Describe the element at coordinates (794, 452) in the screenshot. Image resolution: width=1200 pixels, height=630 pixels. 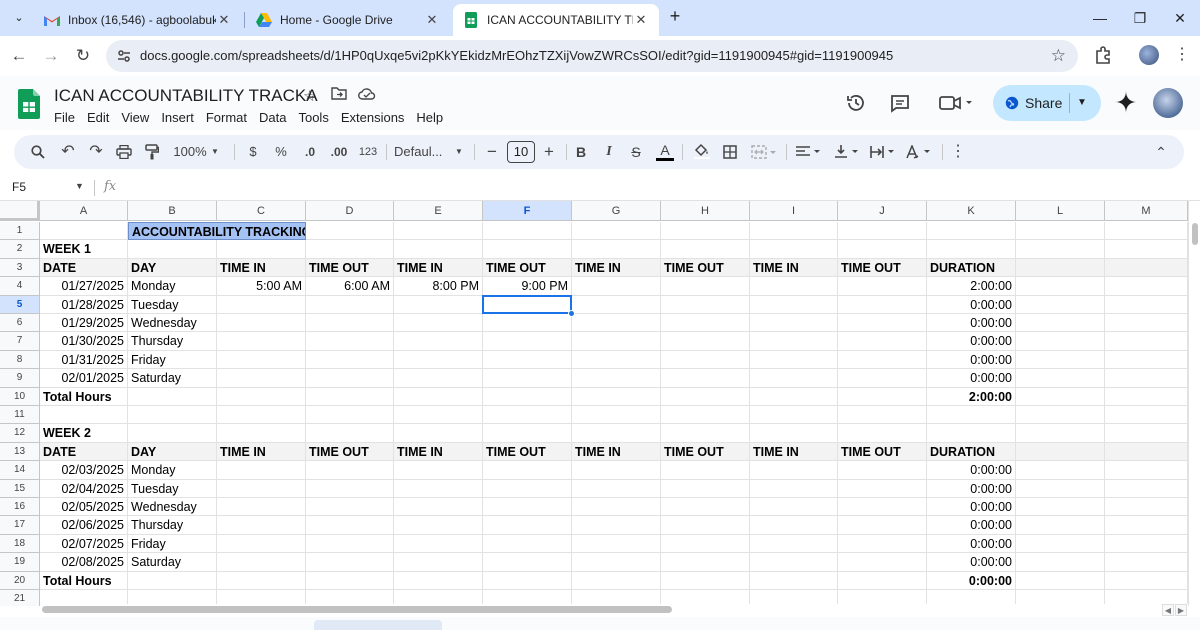
I see `cell-i13: TIME IN` at that location.